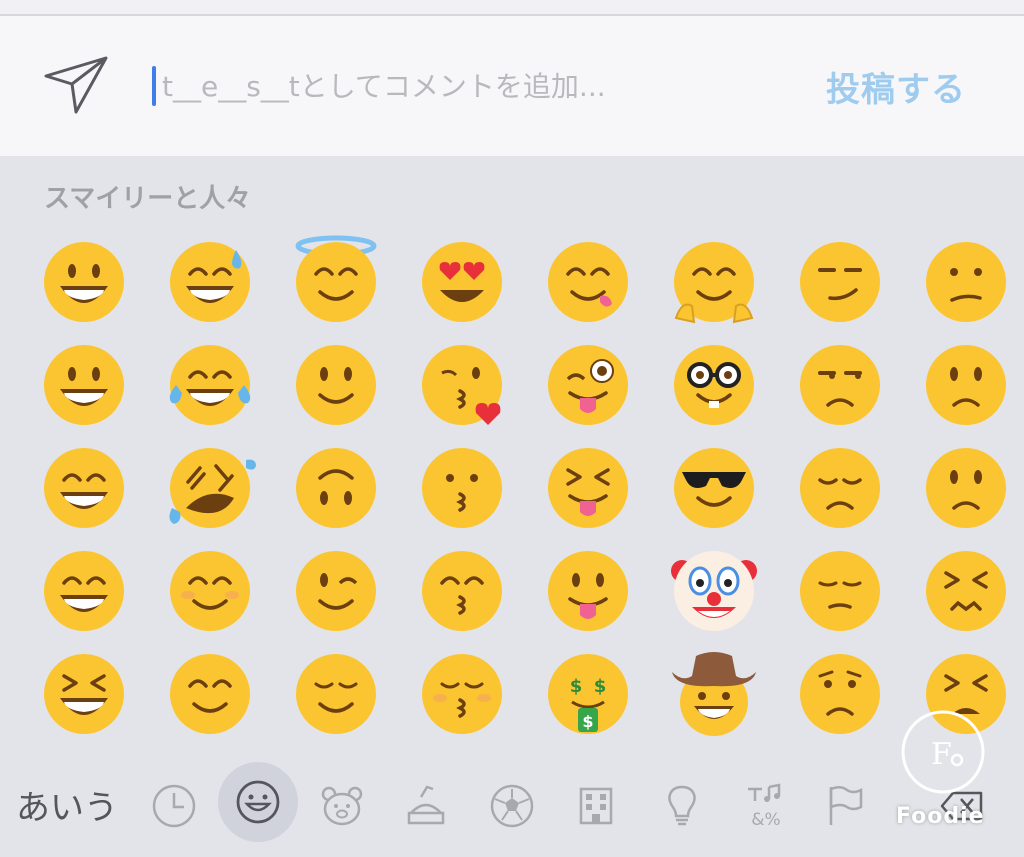 Image resolution: width=1024 pixels, height=857 pixels. I want to click on kissing-face-with-smiling-eyes-emoji, so click(462, 591).